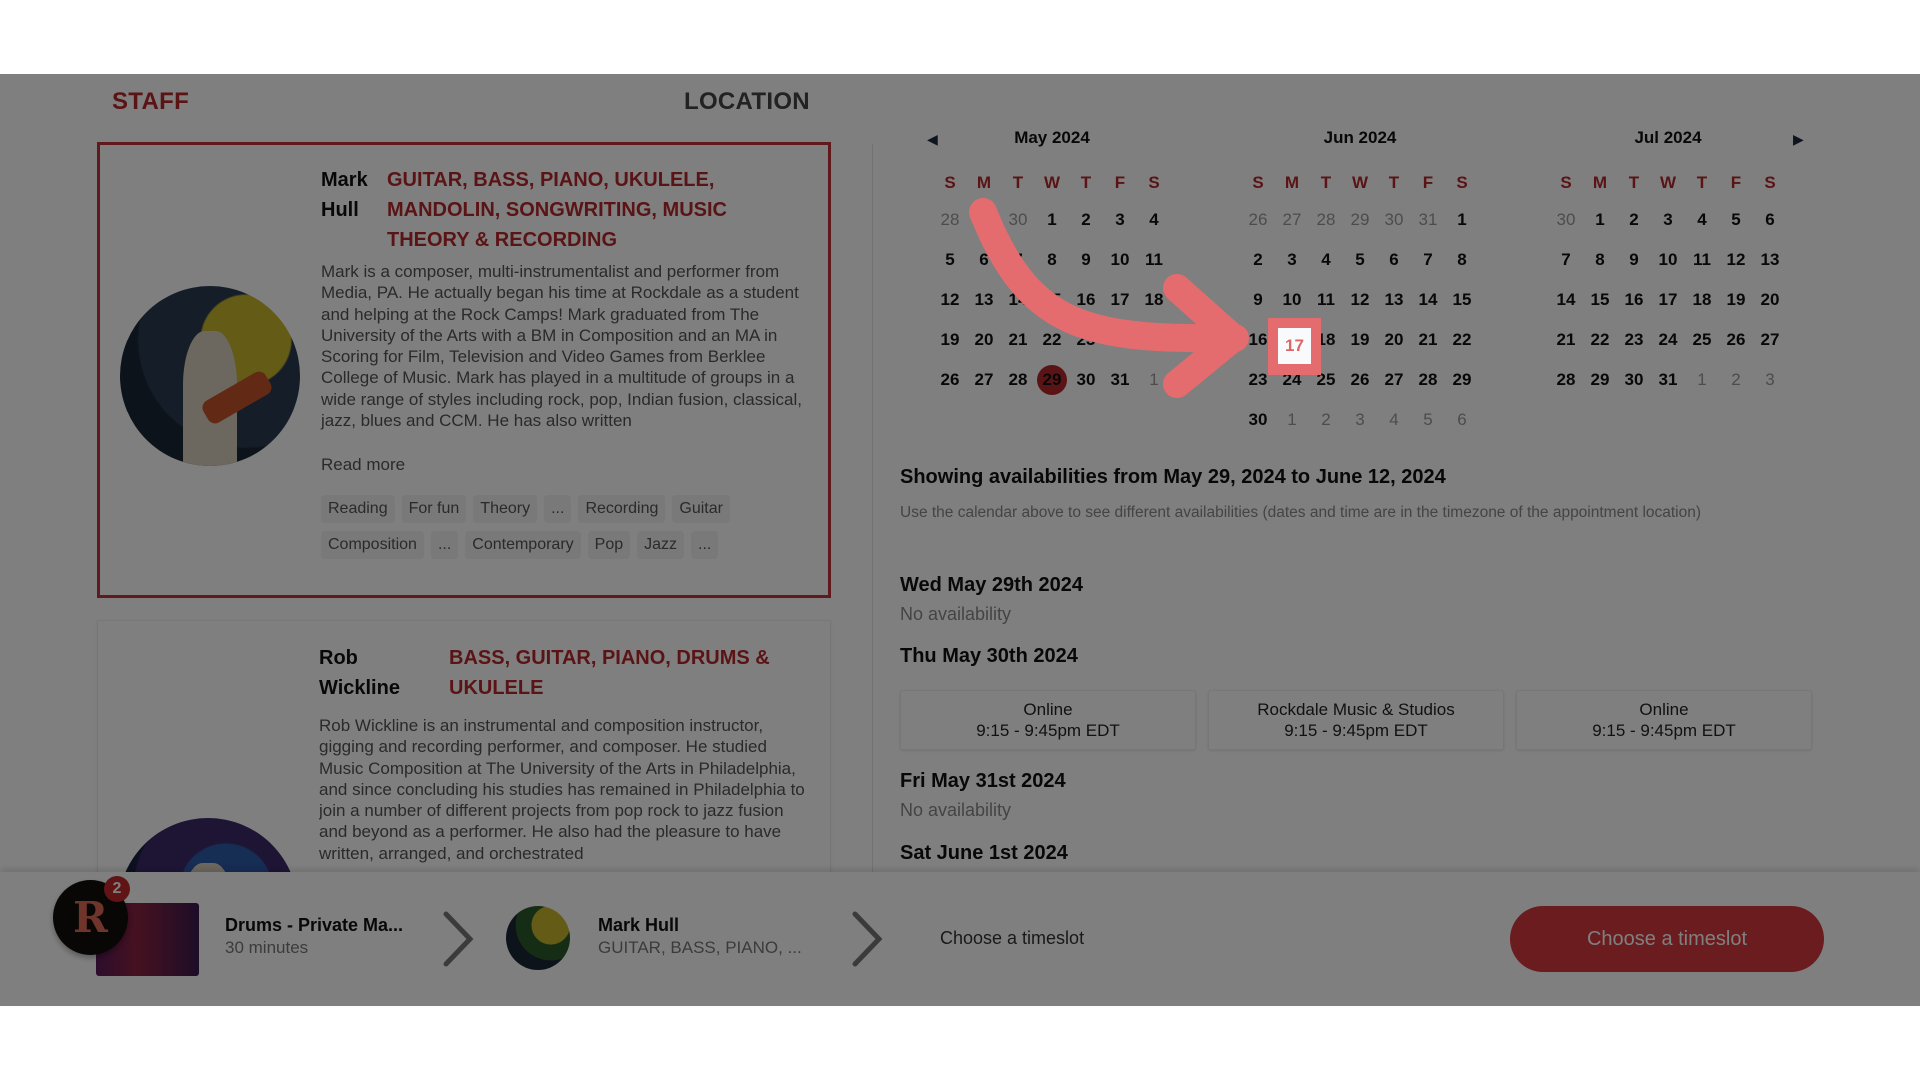 Image resolution: width=1920 pixels, height=1080 pixels. Describe the element at coordinates (1798, 139) in the screenshot. I see `next-month-icon: ▶` at that location.